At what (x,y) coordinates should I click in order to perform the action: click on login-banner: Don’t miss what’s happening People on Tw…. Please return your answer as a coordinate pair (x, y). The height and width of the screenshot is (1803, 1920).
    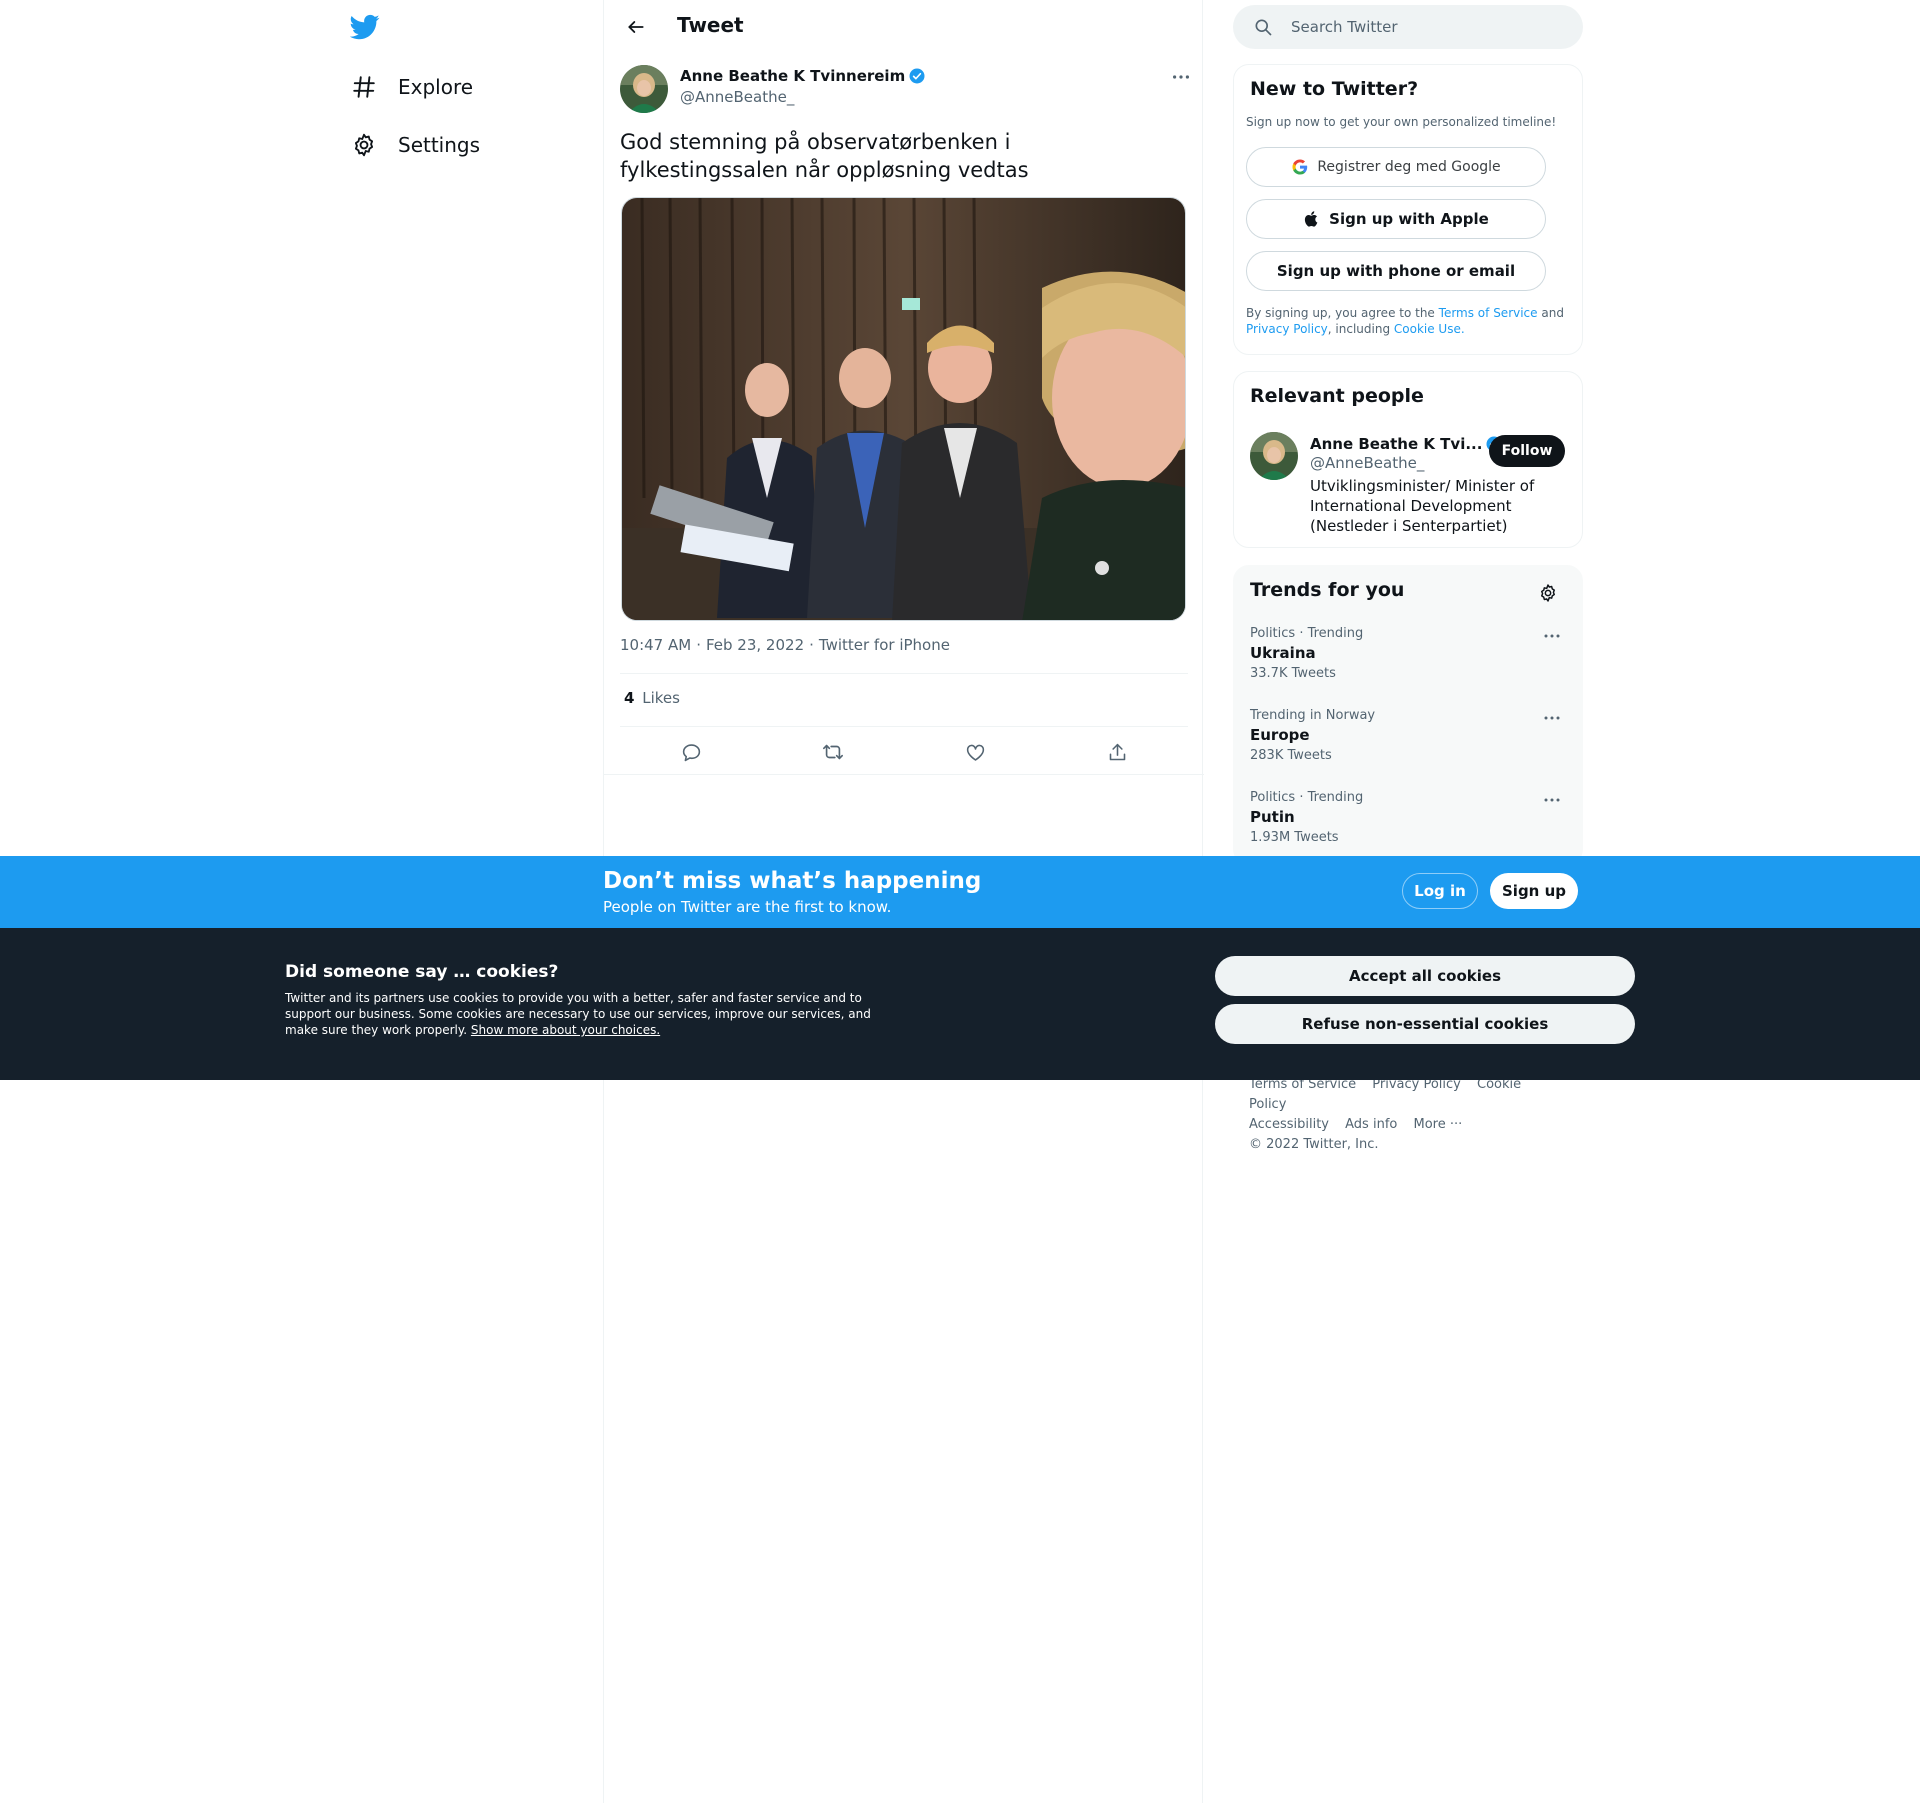
    Looking at the image, I should click on (960, 892).